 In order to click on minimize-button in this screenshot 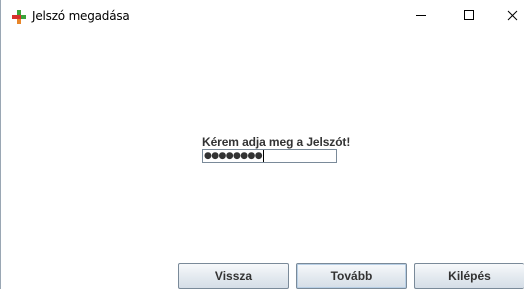, I will do `click(421, 15)`.